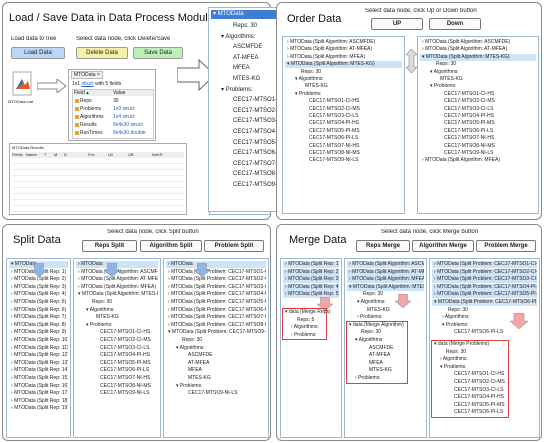  Describe the element at coordinates (49, 155) in the screenshot. I see `results-col-header: T` at that location.